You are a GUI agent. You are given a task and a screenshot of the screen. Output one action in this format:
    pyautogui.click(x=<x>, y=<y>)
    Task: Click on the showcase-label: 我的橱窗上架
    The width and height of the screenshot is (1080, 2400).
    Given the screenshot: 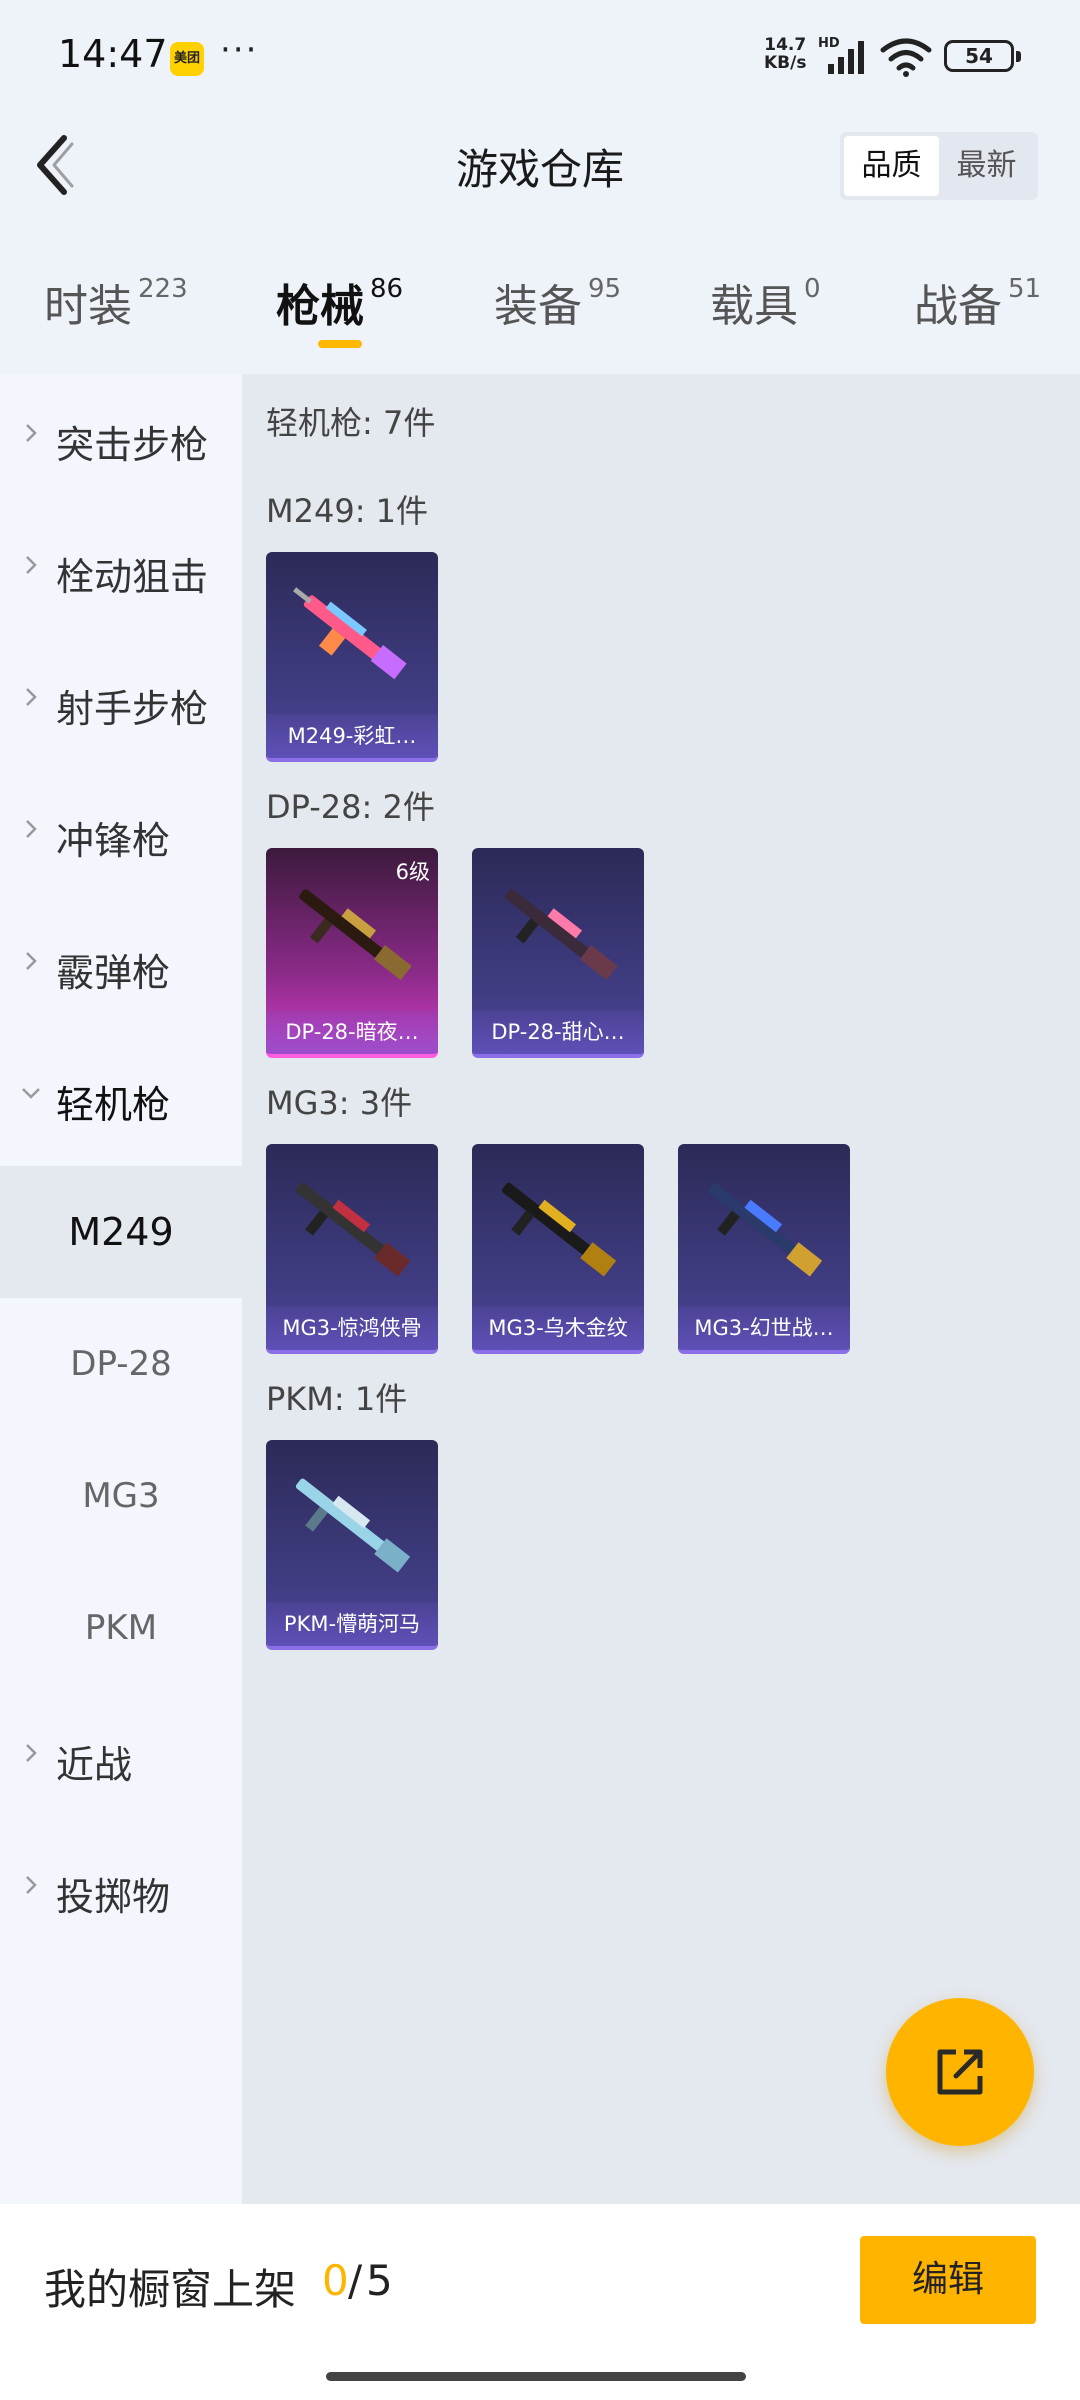 What is the action you would take?
    pyautogui.click(x=170, y=2289)
    